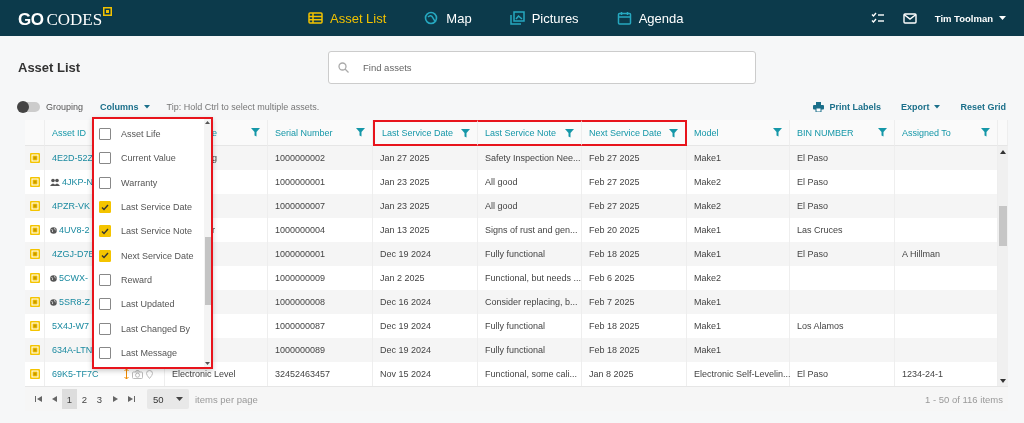  I want to click on user-menu: Tim Toolman, so click(970, 18).